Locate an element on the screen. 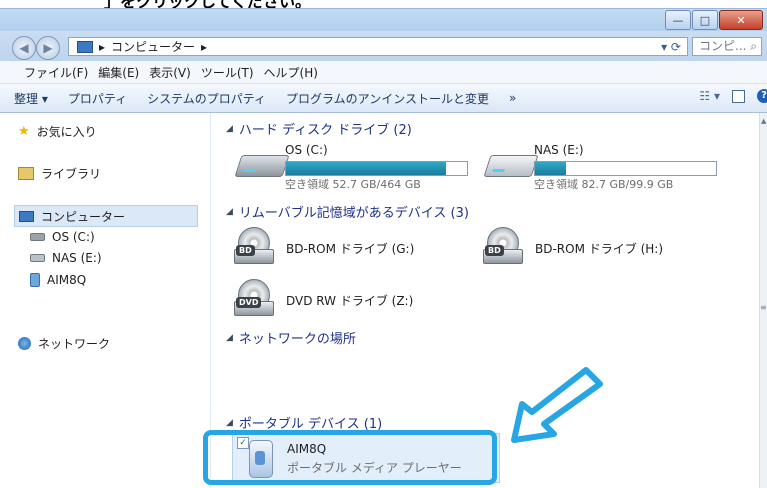 The width and height of the screenshot is (767, 488). view-options-icon: ☷ ▾ is located at coordinates (709, 96).